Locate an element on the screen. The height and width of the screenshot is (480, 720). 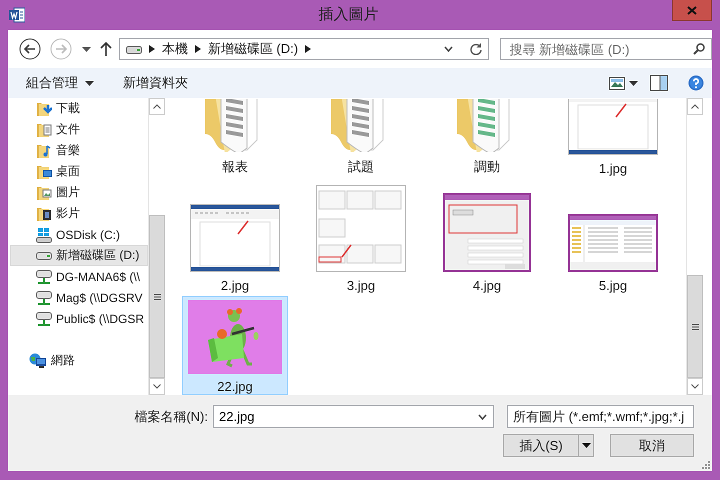
file-item: 調動 is located at coordinates (487, 138).